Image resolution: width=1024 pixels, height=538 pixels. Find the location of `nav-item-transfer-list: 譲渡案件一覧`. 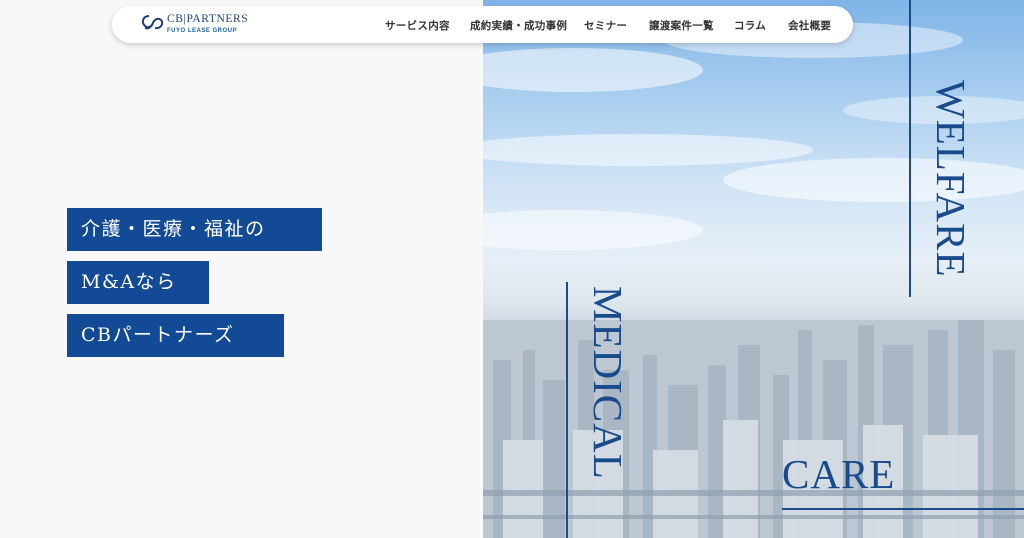

nav-item-transfer-list: 譲渡案件一覧 is located at coordinates (681, 25).